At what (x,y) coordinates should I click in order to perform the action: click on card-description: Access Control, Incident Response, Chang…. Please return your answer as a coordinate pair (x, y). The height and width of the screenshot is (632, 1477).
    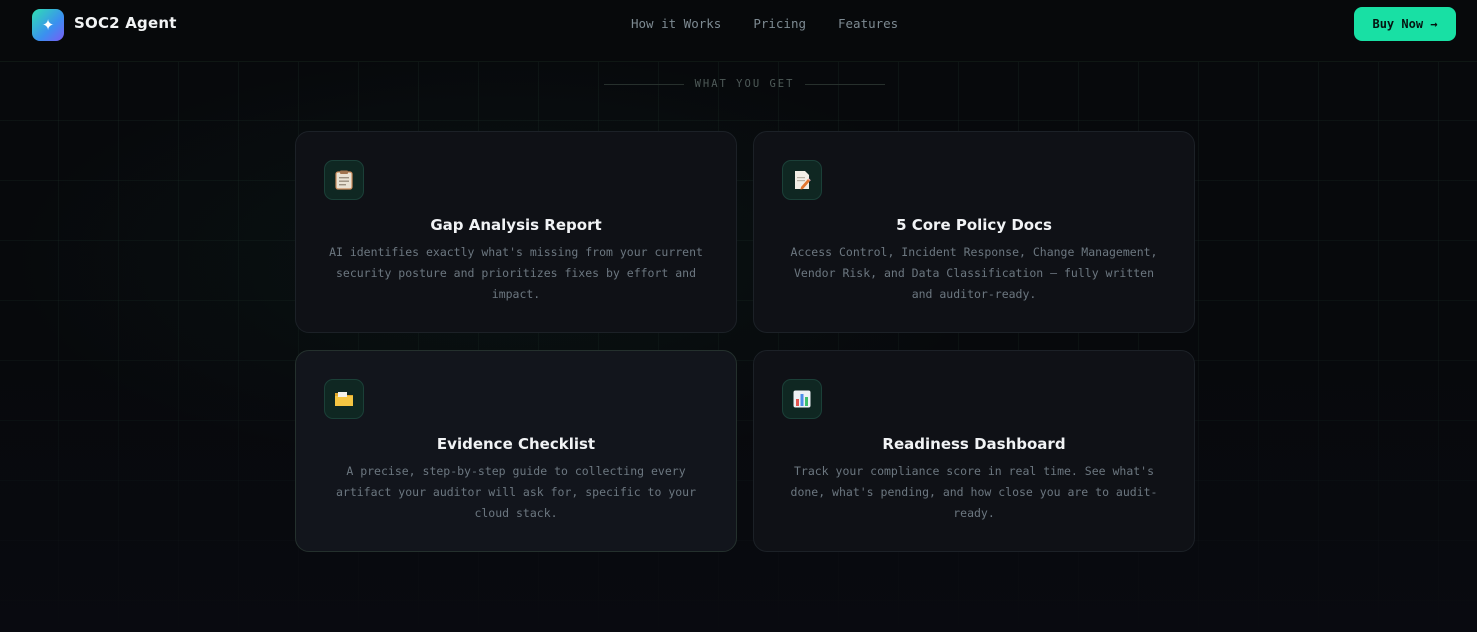
    Looking at the image, I should click on (974, 273).